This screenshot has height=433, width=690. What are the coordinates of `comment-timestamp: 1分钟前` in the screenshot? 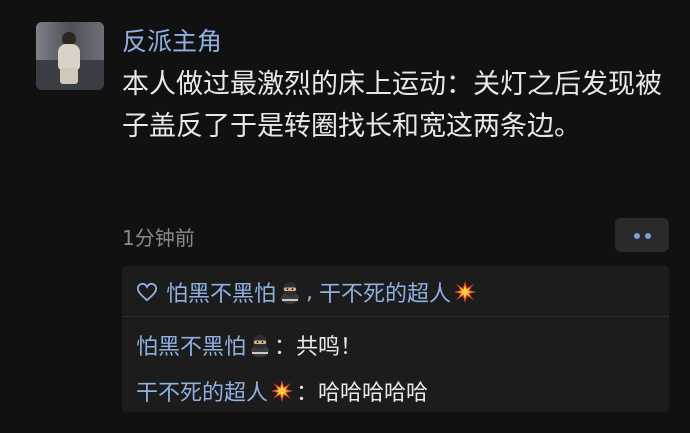 It's located at (158, 238).